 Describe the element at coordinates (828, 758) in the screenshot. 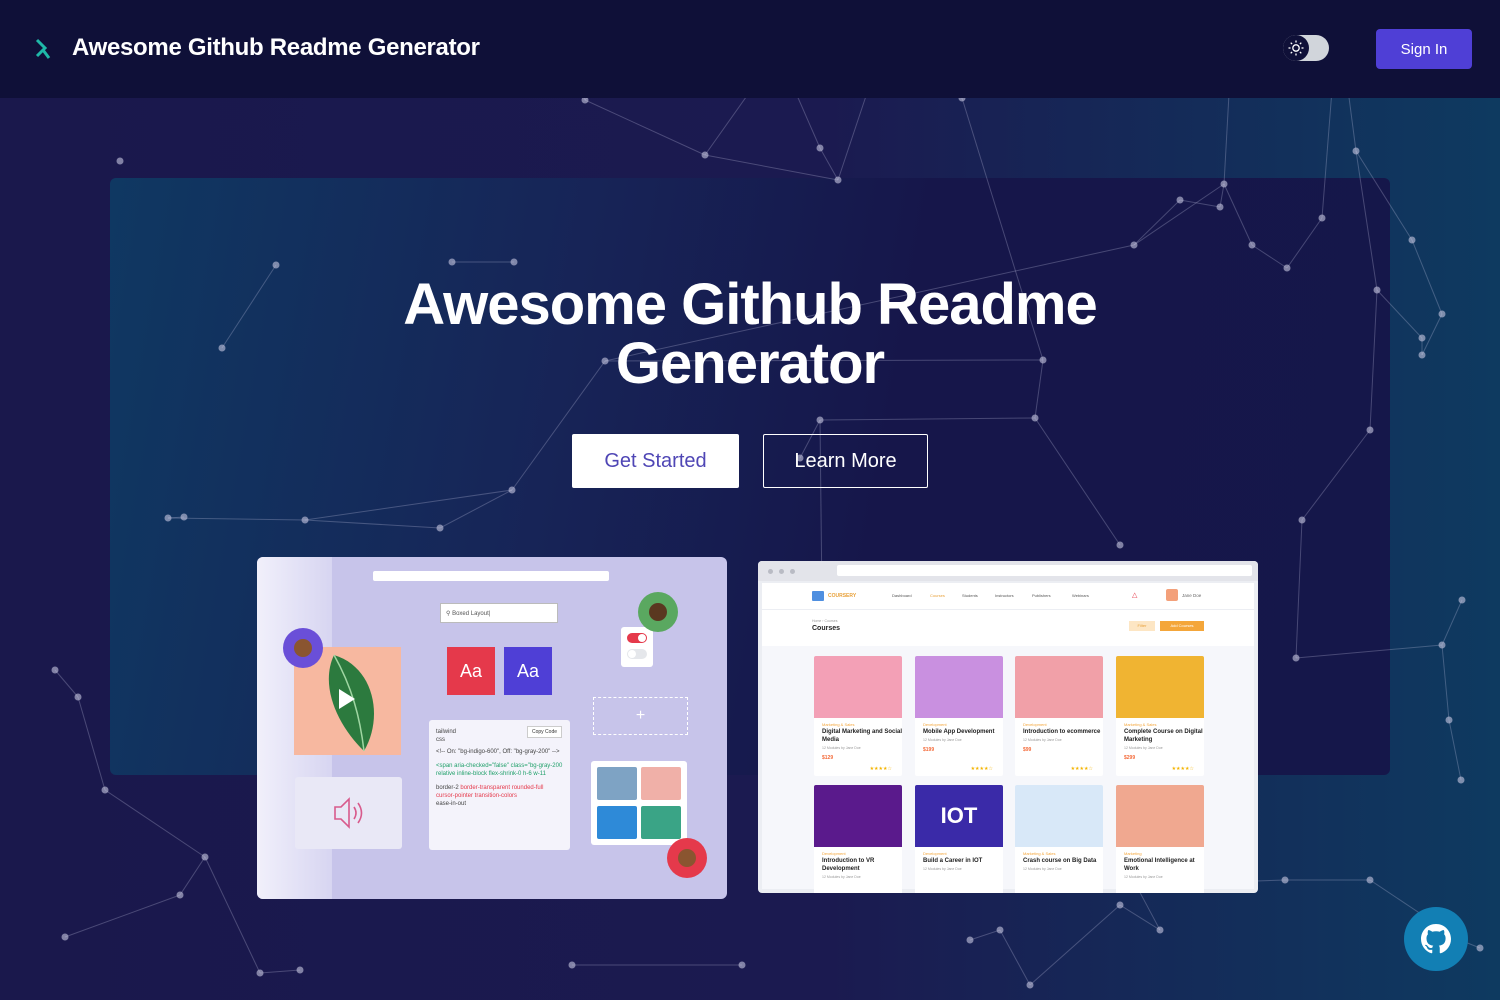

I see `course-price: $129` at that location.